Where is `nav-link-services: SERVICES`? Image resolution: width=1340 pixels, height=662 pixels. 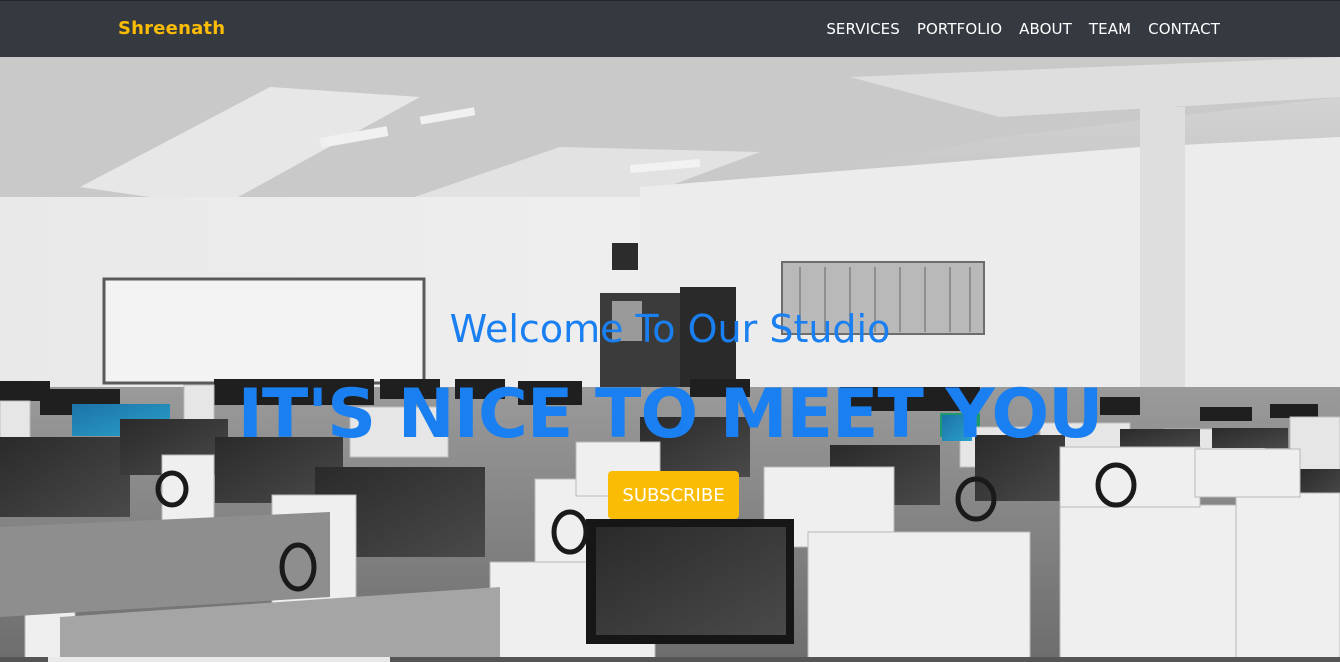 nav-link-services: SERVICES is located at coordinates (863, 29).